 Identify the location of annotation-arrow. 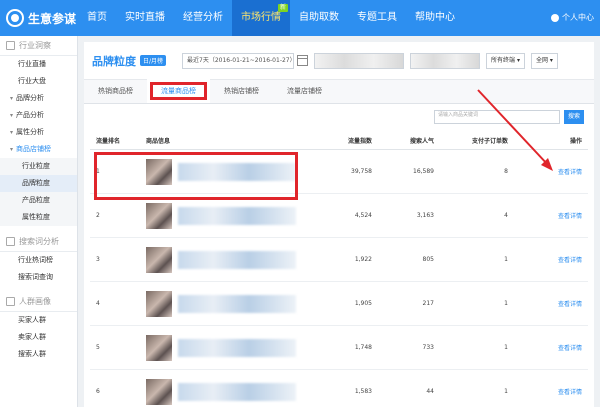
(515, 130).